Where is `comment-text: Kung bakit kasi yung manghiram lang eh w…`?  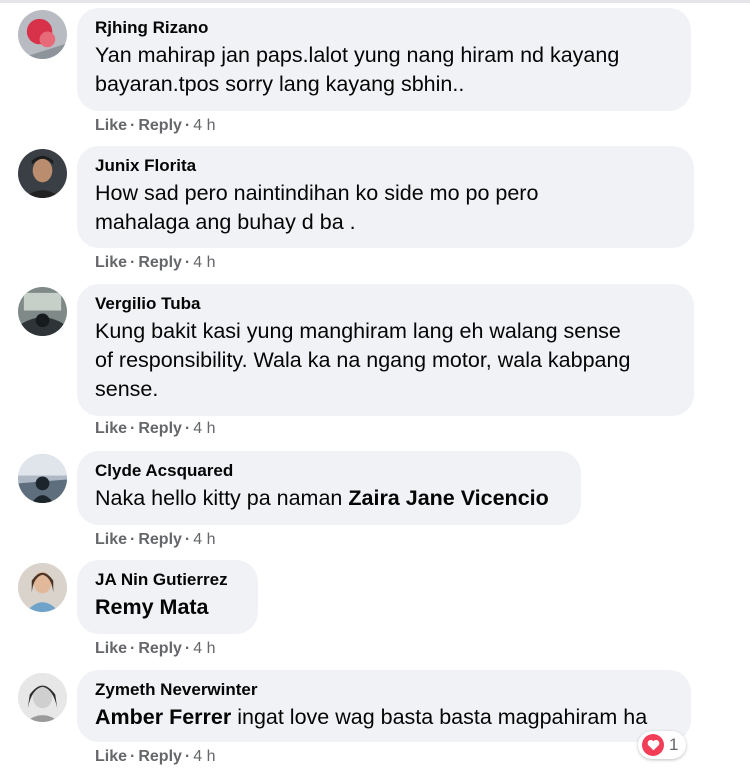
comment-text: Kung bakit kasi yung manghiram lang eh w… is located at coordinates (363, 360).